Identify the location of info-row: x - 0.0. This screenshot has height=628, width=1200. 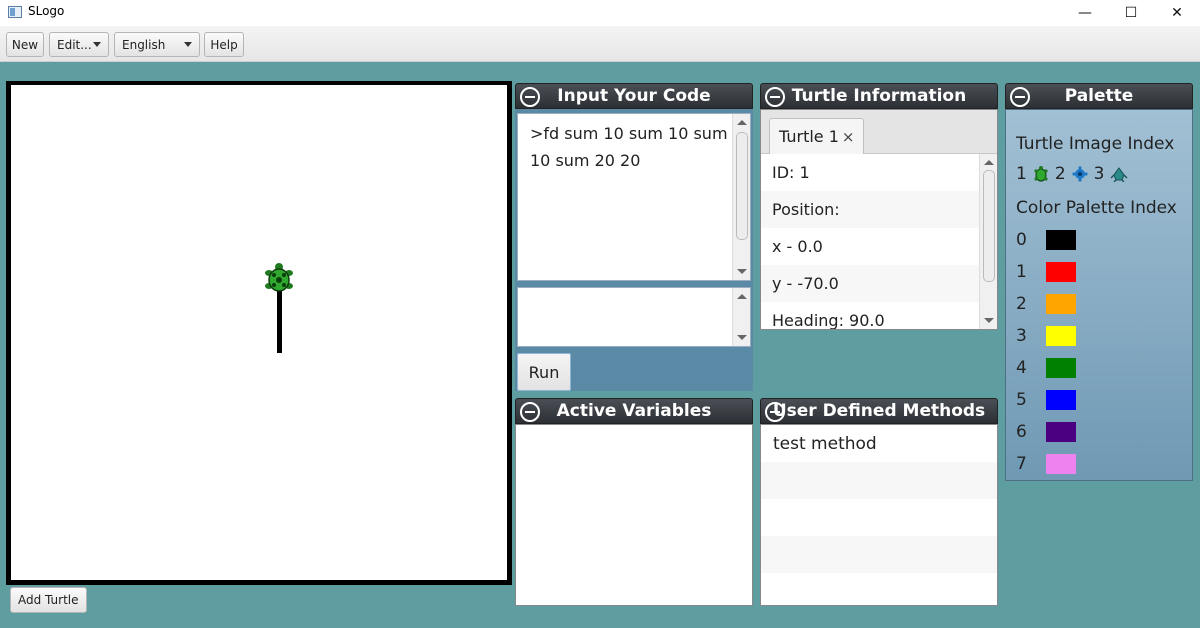
(797, 246).